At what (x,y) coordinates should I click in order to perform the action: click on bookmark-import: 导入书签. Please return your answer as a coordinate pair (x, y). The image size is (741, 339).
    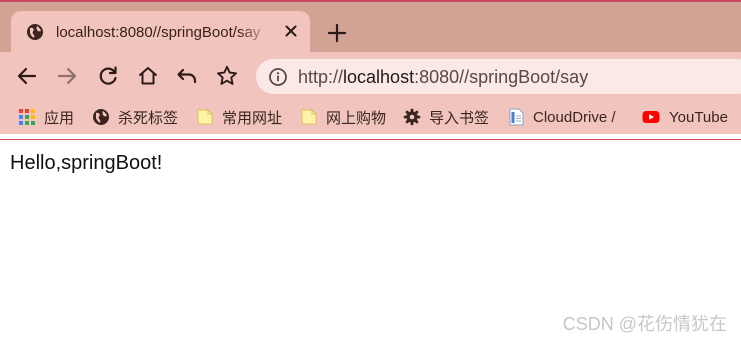
    Looking at the image, I should click on (446, 117).